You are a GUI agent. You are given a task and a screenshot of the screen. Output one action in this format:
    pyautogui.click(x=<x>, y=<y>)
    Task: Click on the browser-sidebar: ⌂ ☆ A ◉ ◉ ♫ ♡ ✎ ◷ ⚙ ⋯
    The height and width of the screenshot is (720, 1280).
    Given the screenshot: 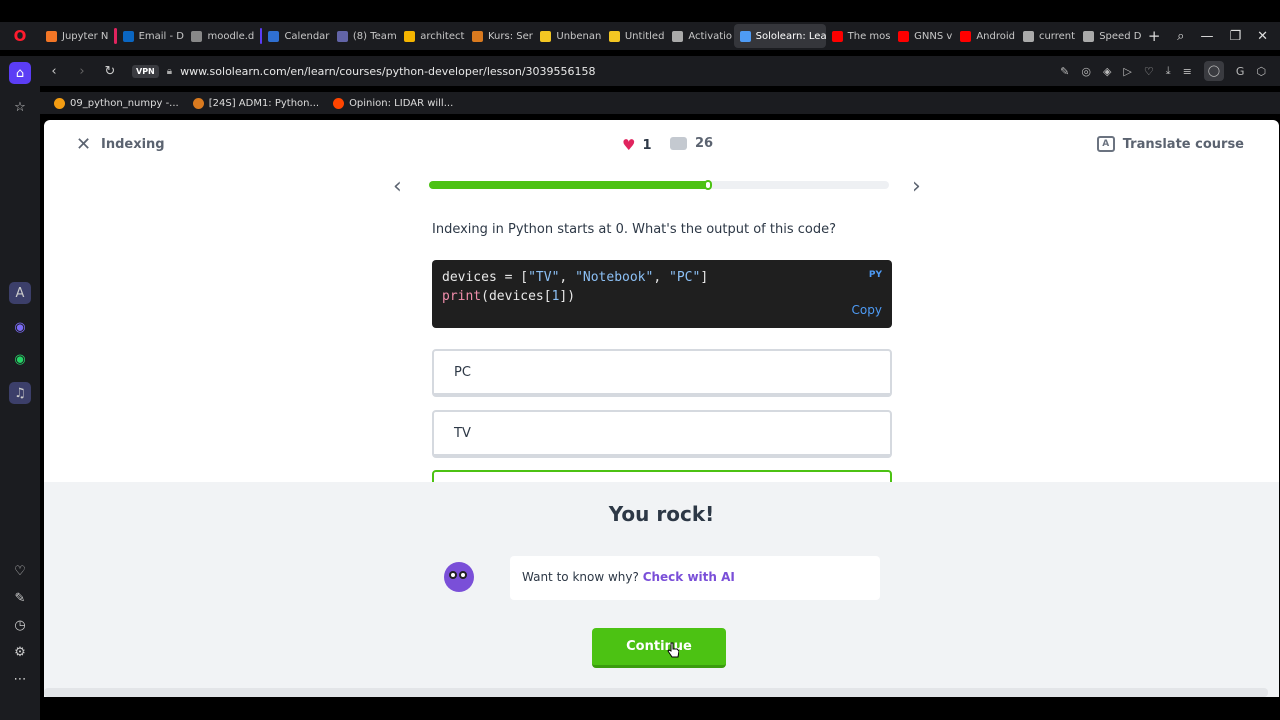 What is the action you would take?
    pyautogui.click(x=20, y=388)
    